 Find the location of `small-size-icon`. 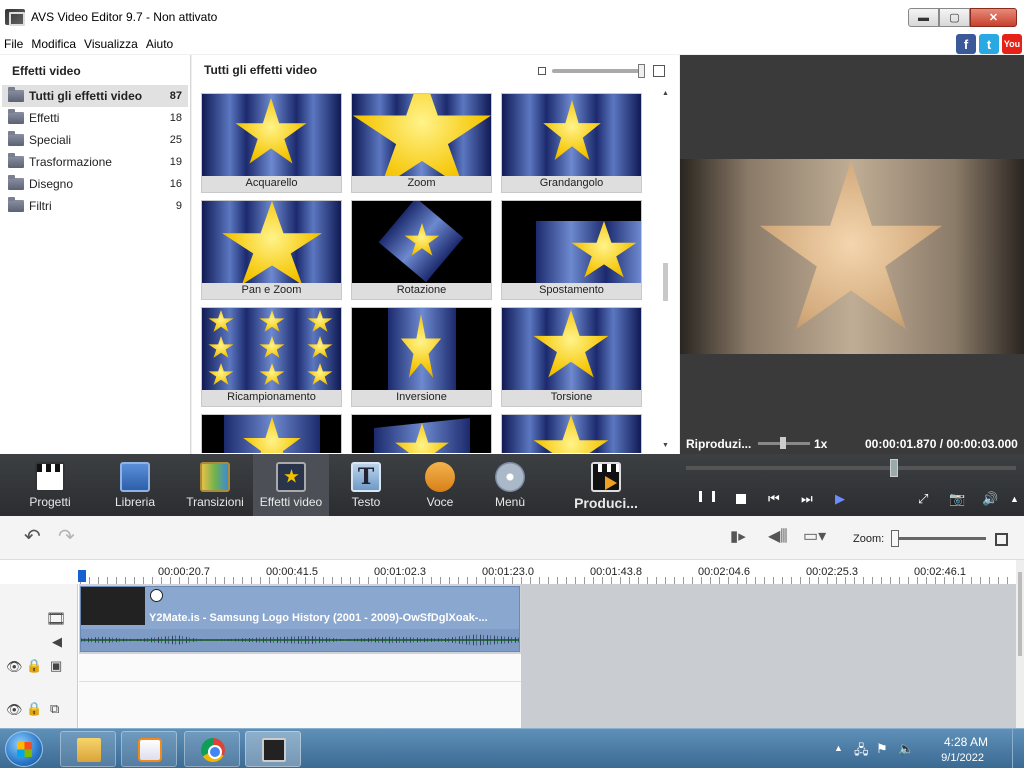

small-size-icon is located at coordinates (542, 71).